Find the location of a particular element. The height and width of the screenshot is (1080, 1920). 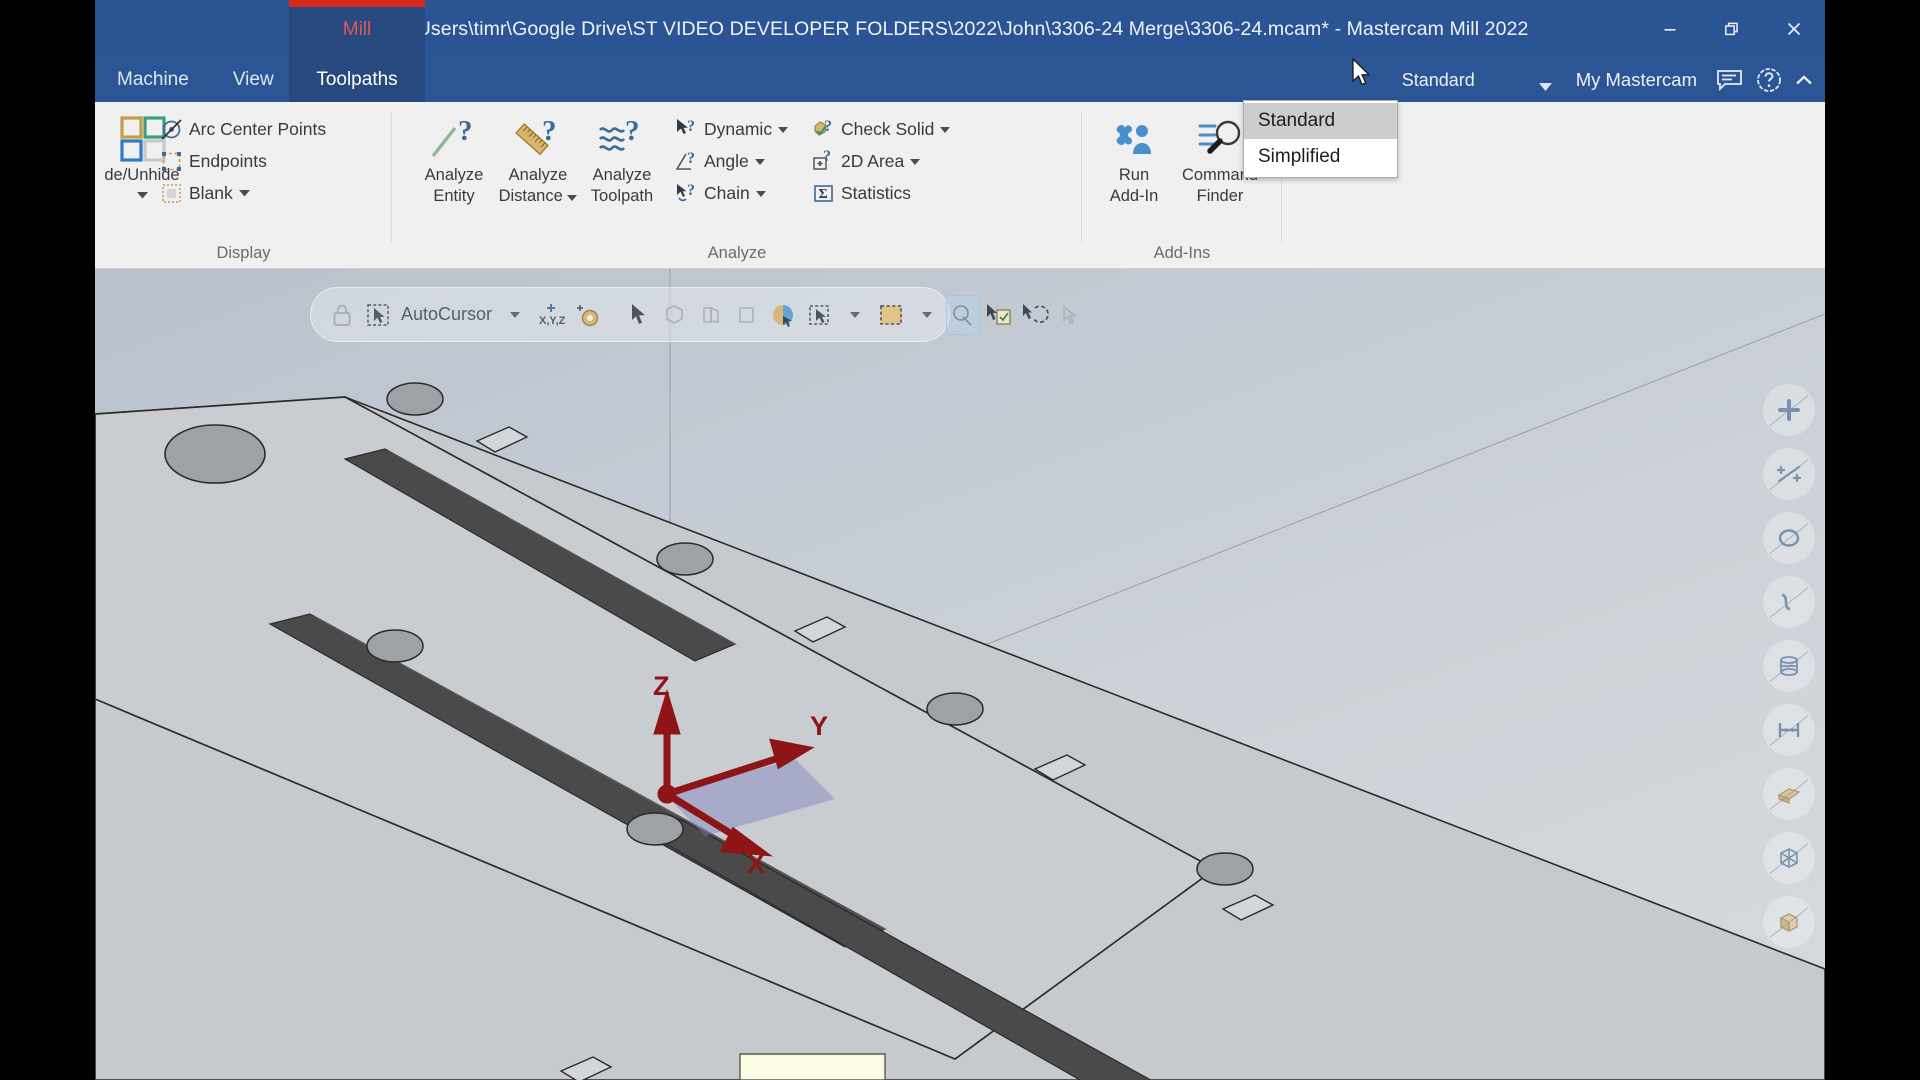

toggle-shading-icon is located at coordinates (1789, 794).